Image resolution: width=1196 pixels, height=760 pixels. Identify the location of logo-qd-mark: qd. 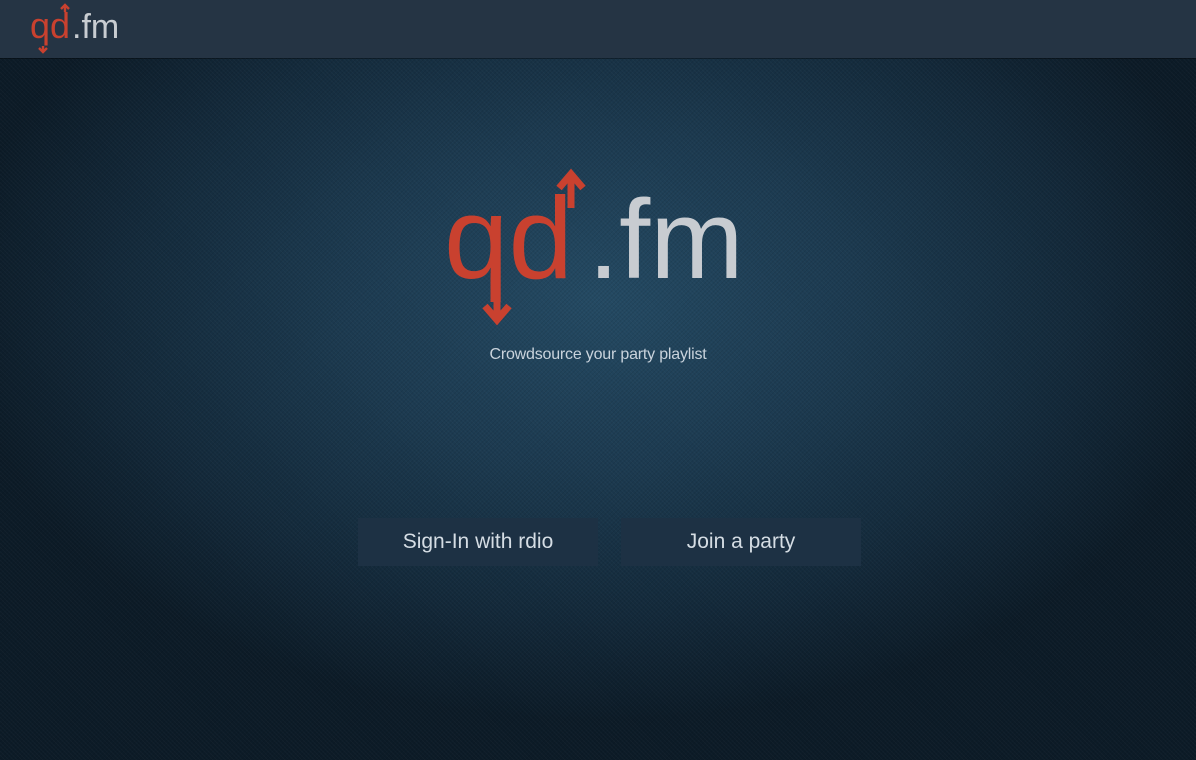
(50, 28).